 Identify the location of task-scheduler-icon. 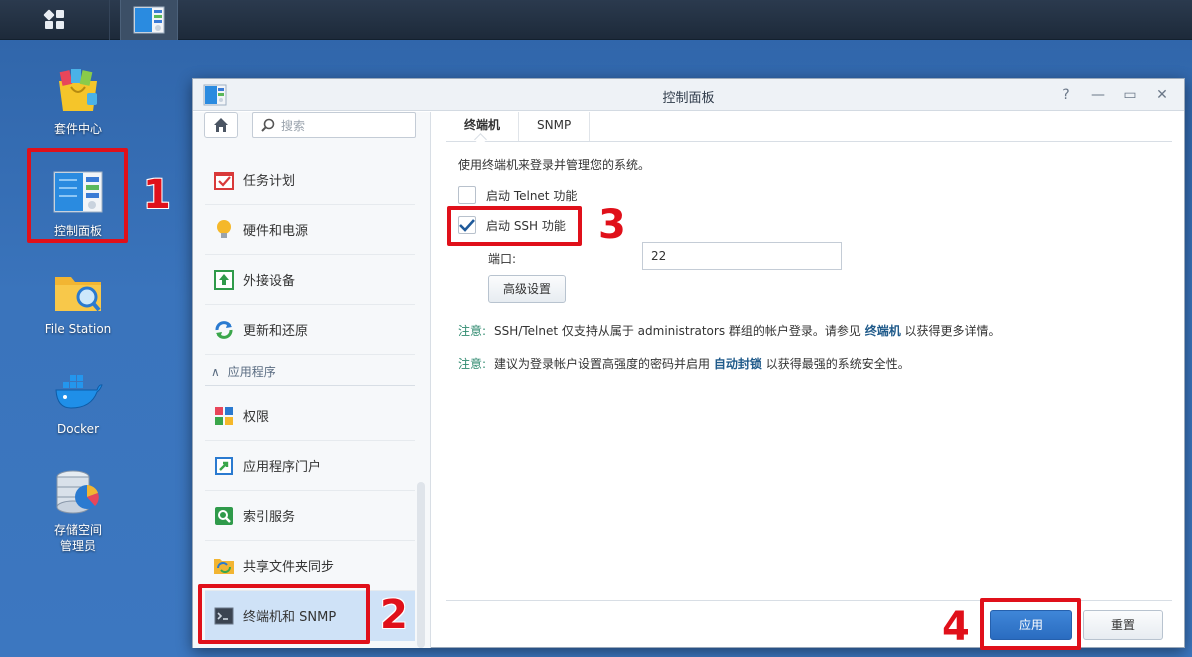
(224, 180).